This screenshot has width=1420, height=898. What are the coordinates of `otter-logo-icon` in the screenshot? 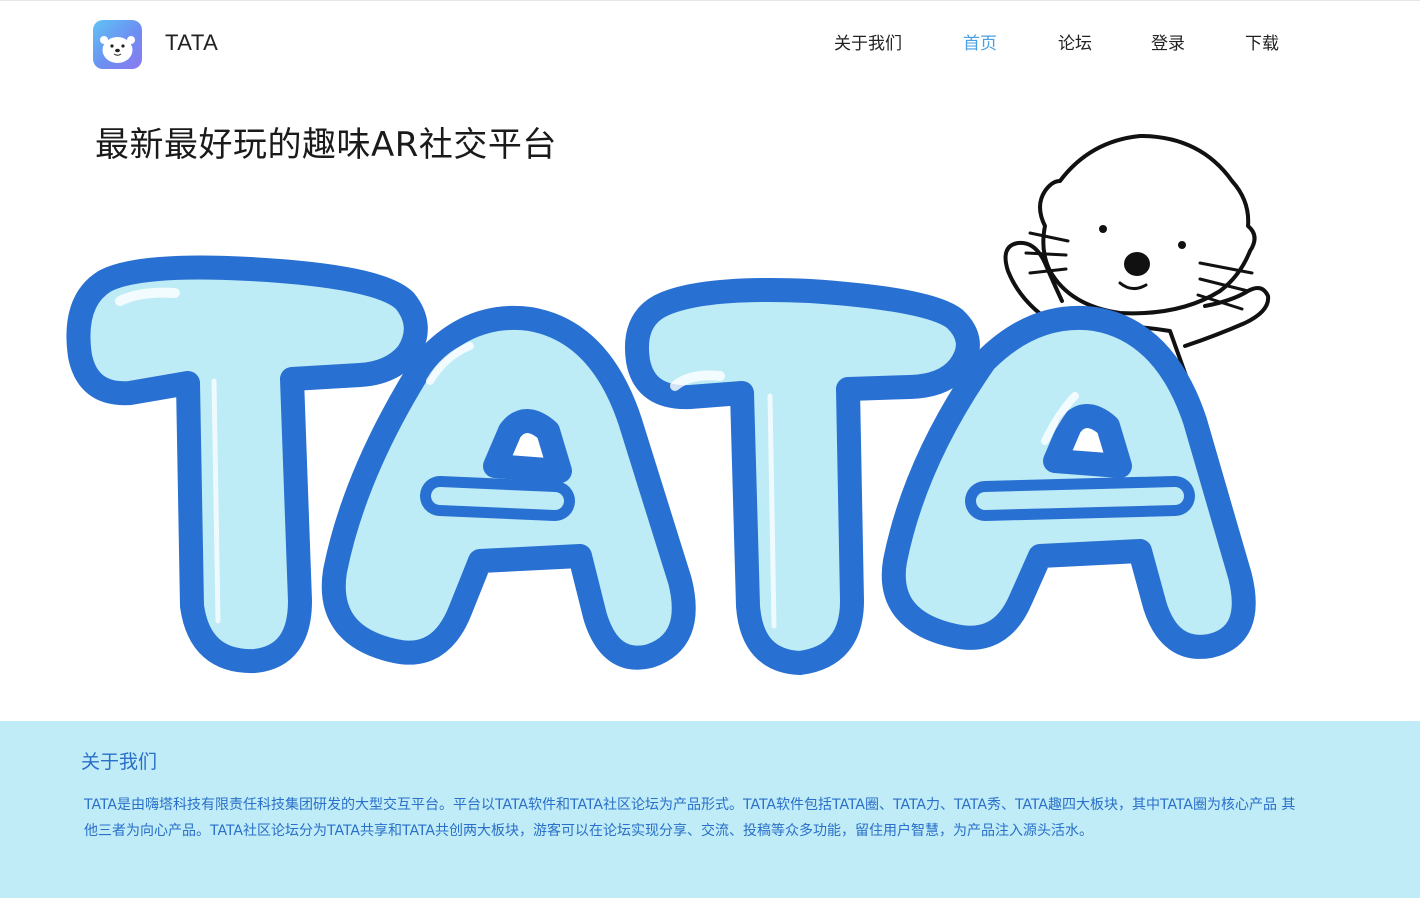 It's located at (117, 44).